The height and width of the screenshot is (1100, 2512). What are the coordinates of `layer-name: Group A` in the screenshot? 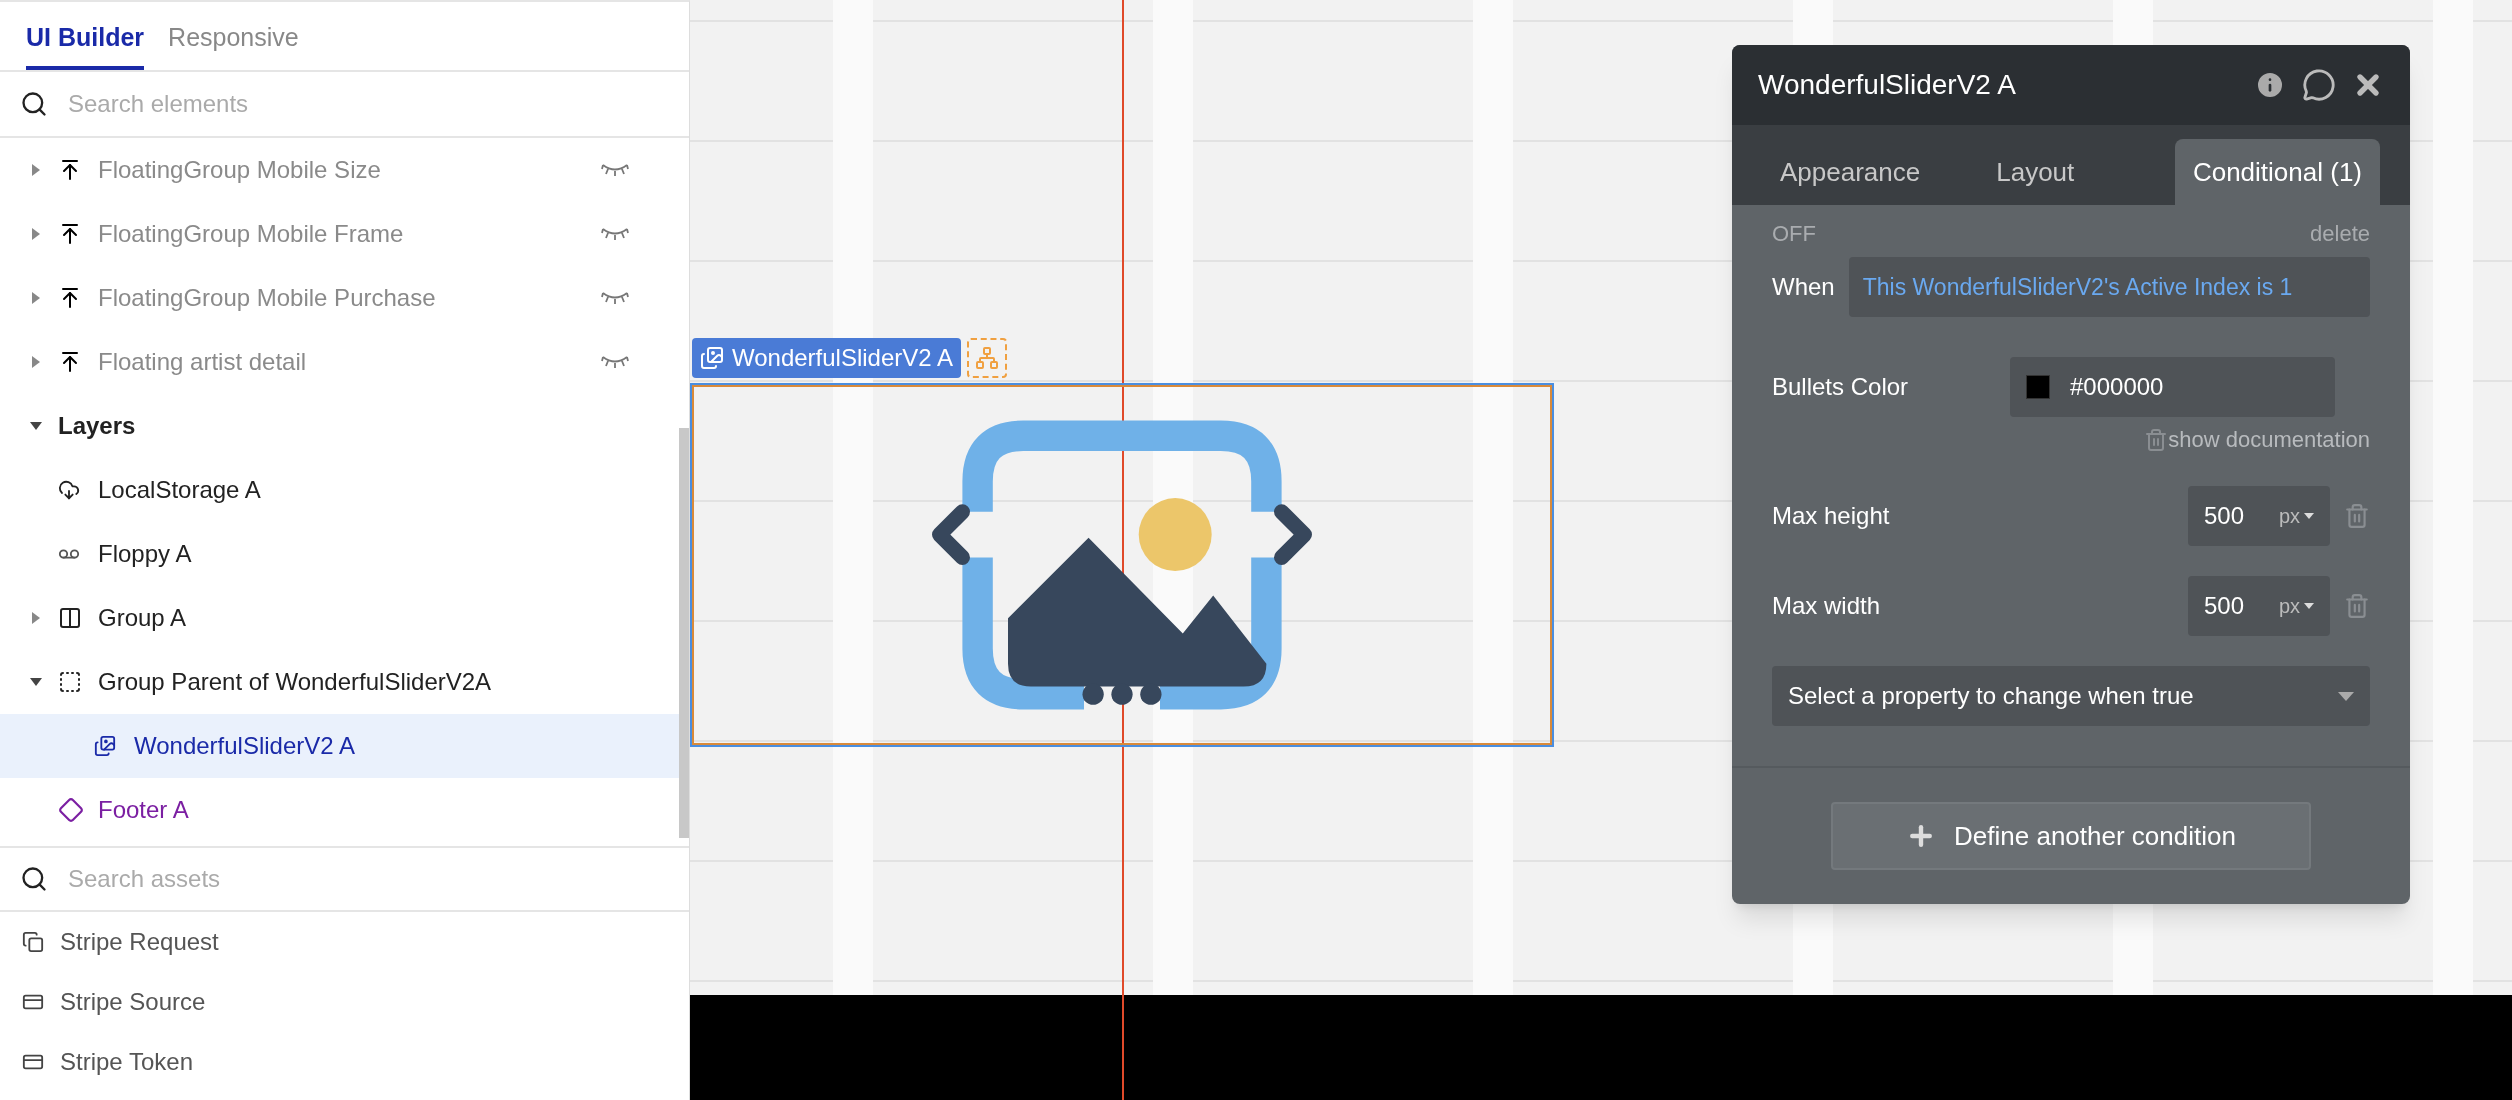 It's located at (142, 618).